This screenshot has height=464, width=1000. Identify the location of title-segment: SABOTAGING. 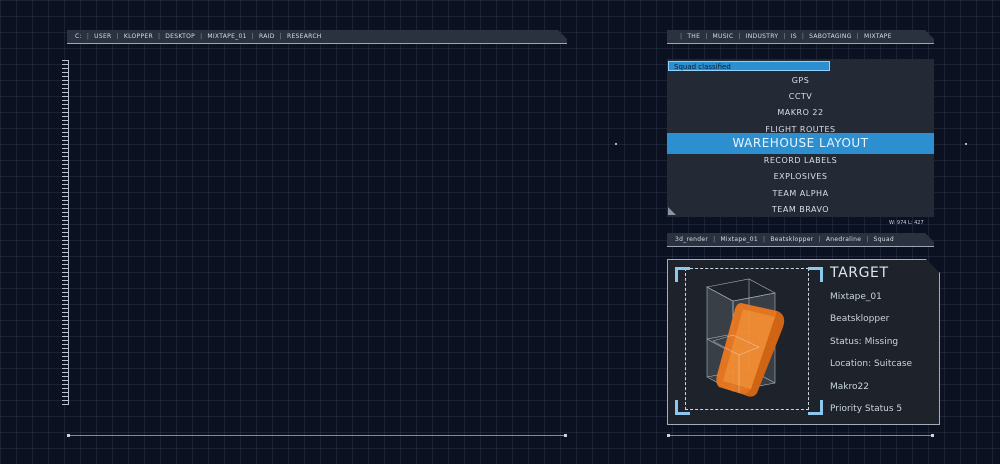
(830, 36).